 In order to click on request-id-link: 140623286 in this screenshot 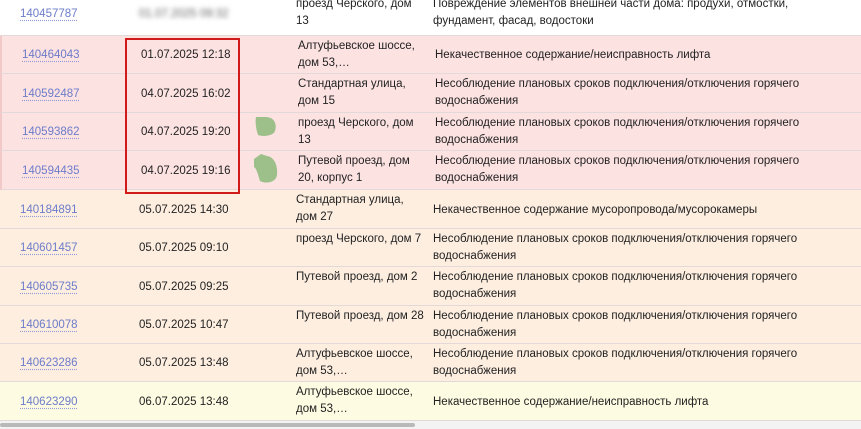, I will do `click(49, 363)`.